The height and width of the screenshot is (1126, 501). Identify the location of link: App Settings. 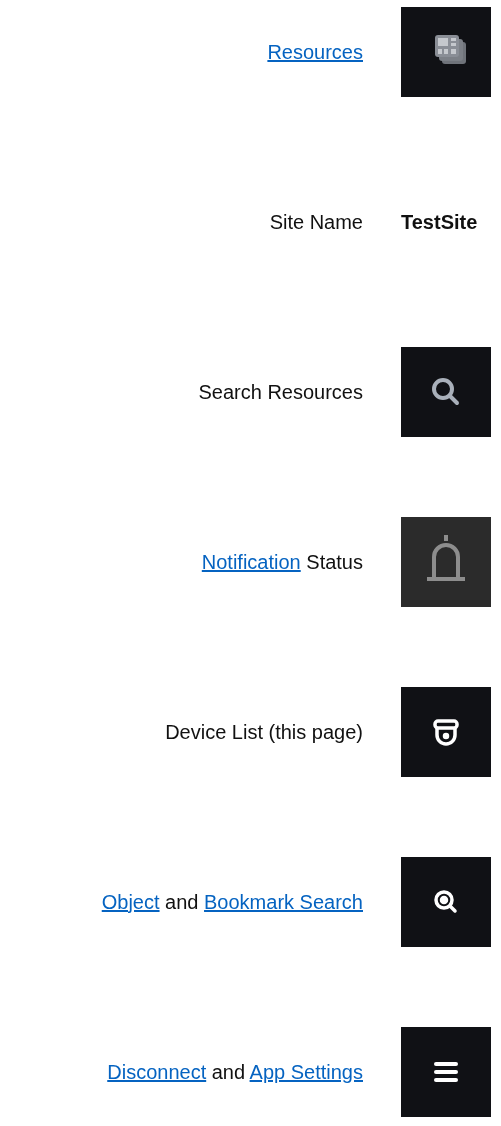
(306, 1071).